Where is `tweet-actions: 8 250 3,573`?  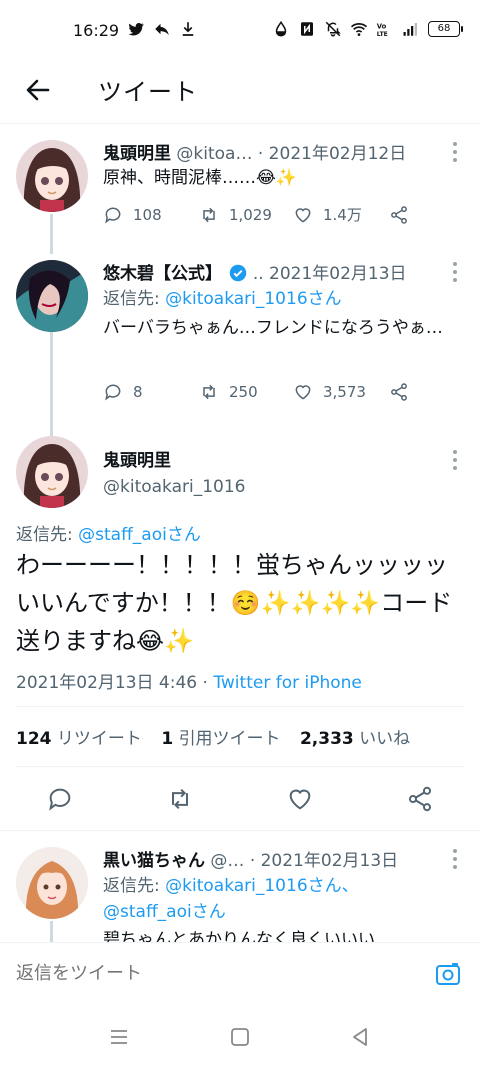 tweet-actions: 8 250 3,573 is located at coordinates (256, 392).